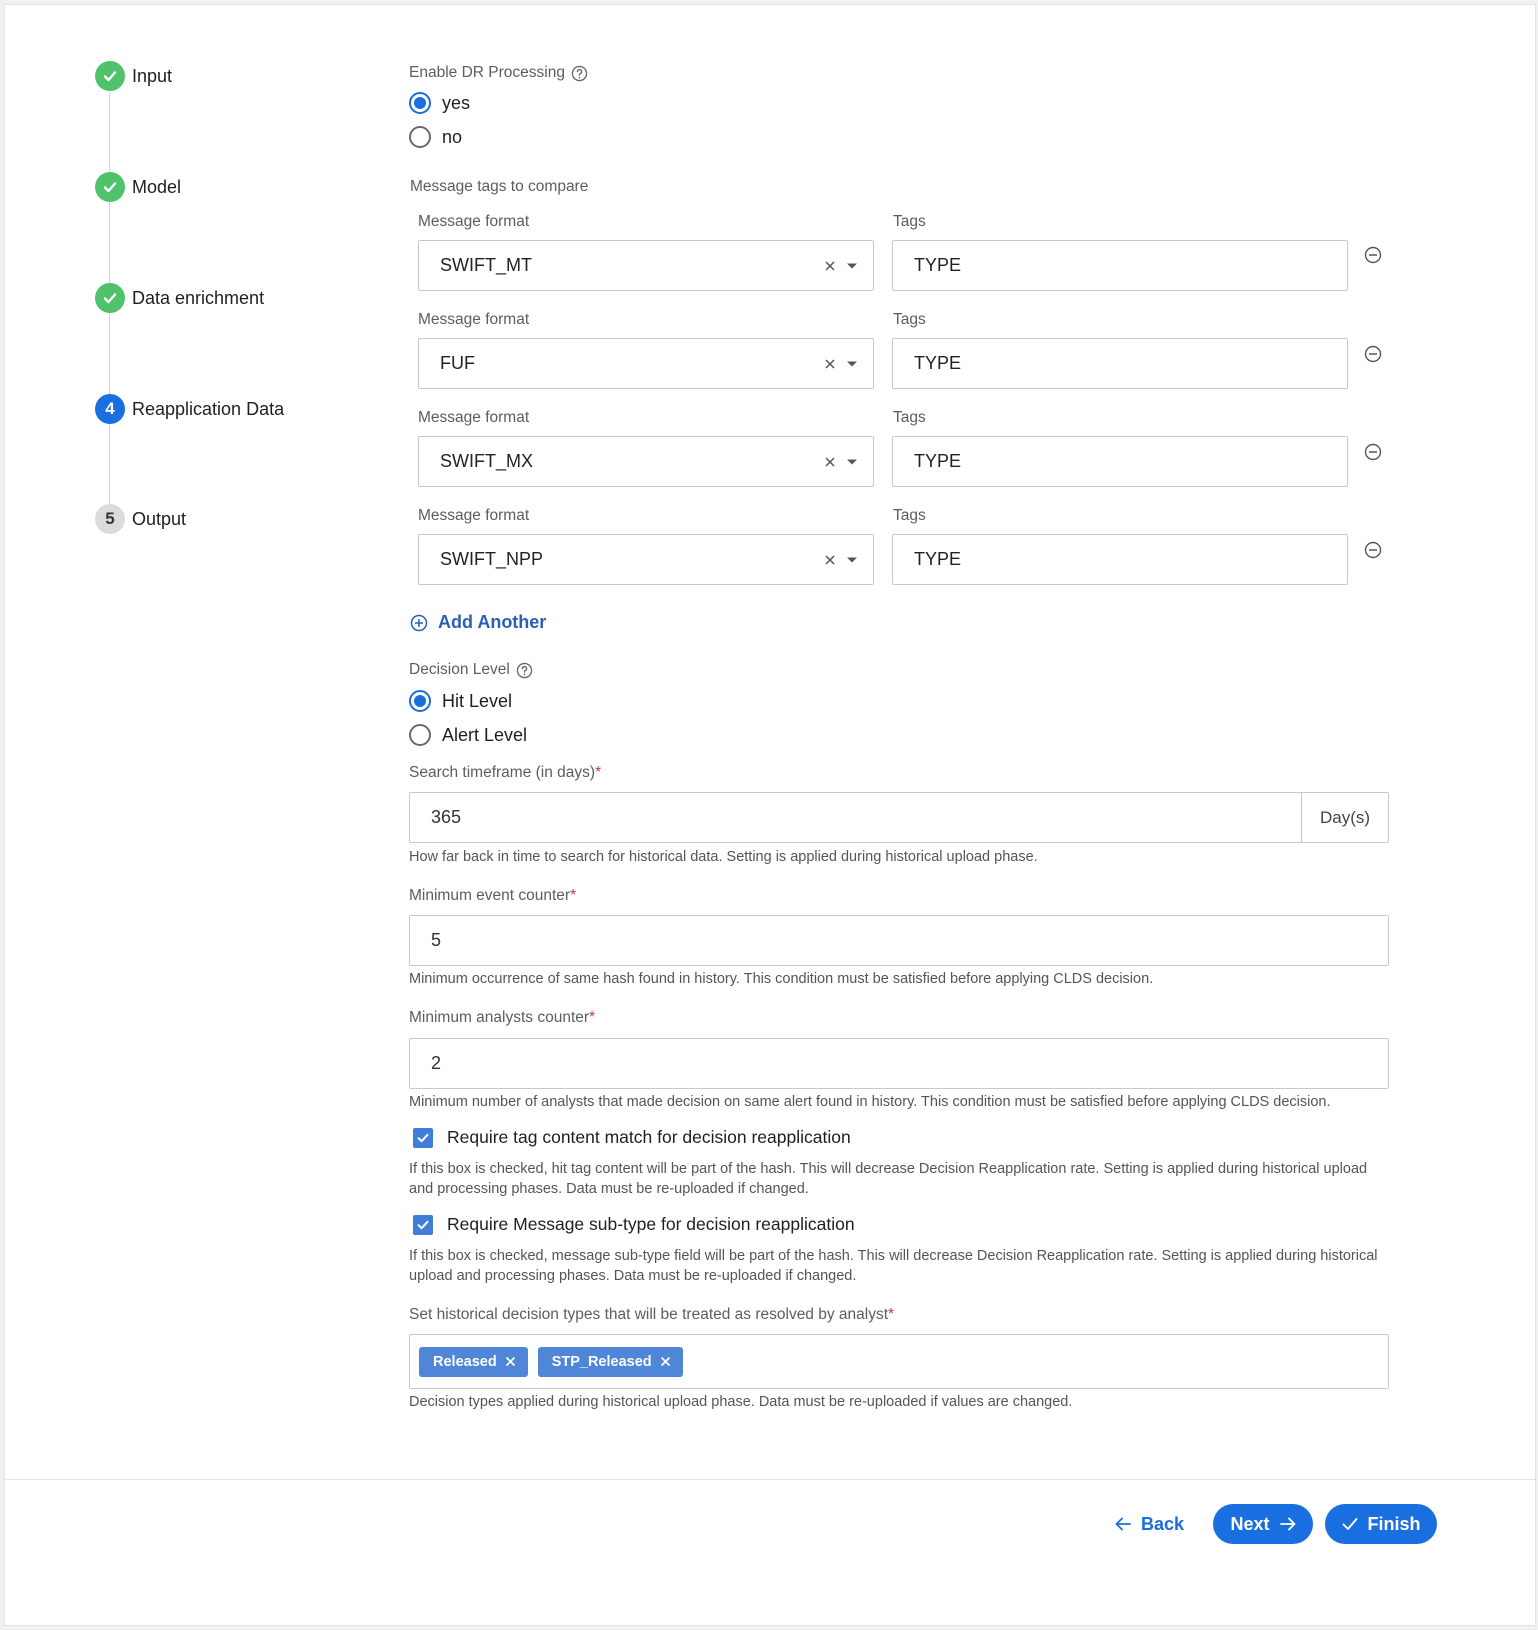  Describe the element at coordinates (1394, 1523) in the screenshot. I see `finish-label: Finish` at that location.